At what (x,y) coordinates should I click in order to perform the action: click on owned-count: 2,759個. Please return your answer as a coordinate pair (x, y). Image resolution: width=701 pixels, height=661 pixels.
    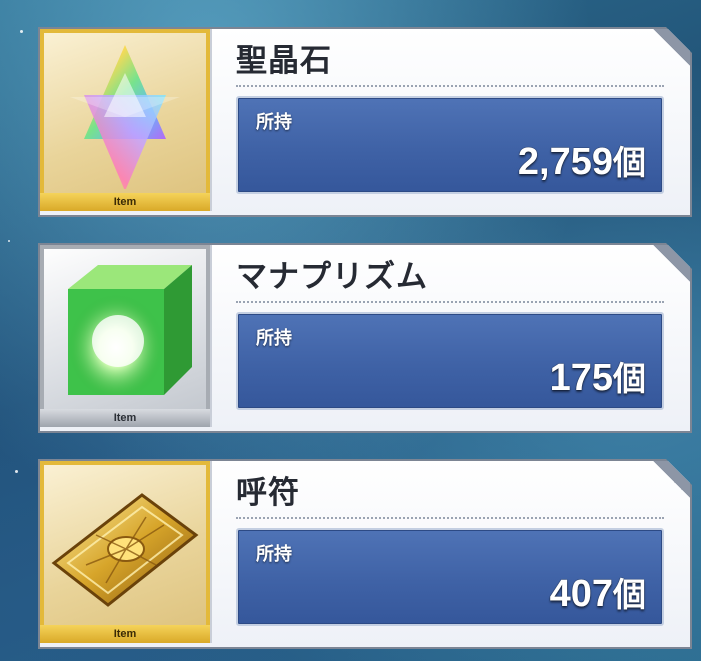
    Looking at the image, I should click on (582, 160).